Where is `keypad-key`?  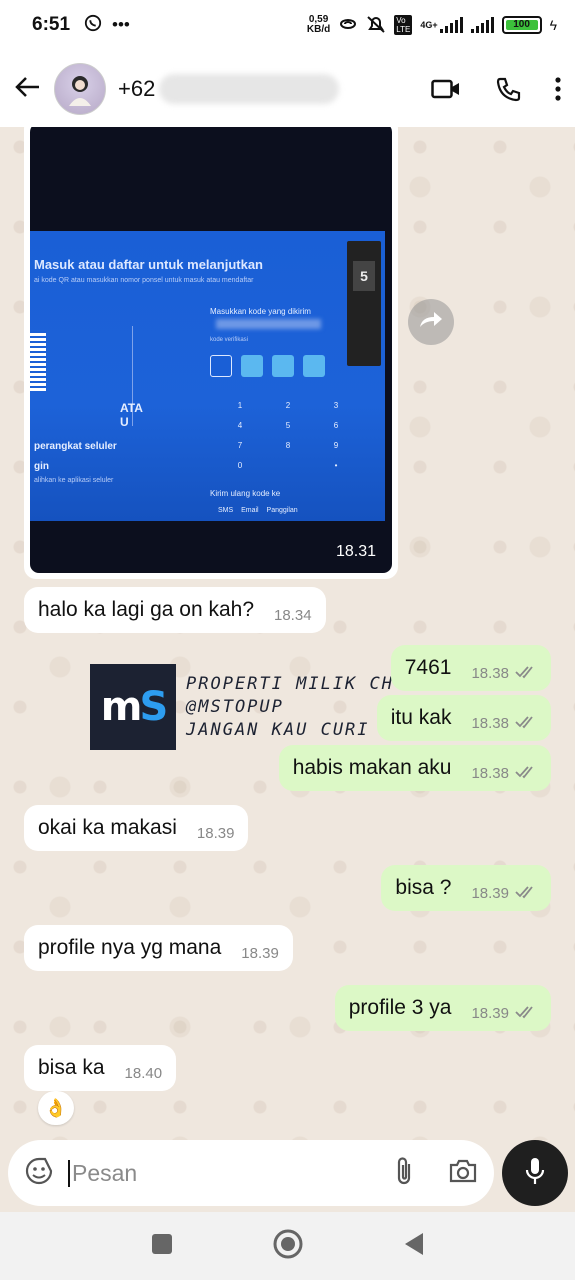
keypad-key is located at coordinates (288, 465).